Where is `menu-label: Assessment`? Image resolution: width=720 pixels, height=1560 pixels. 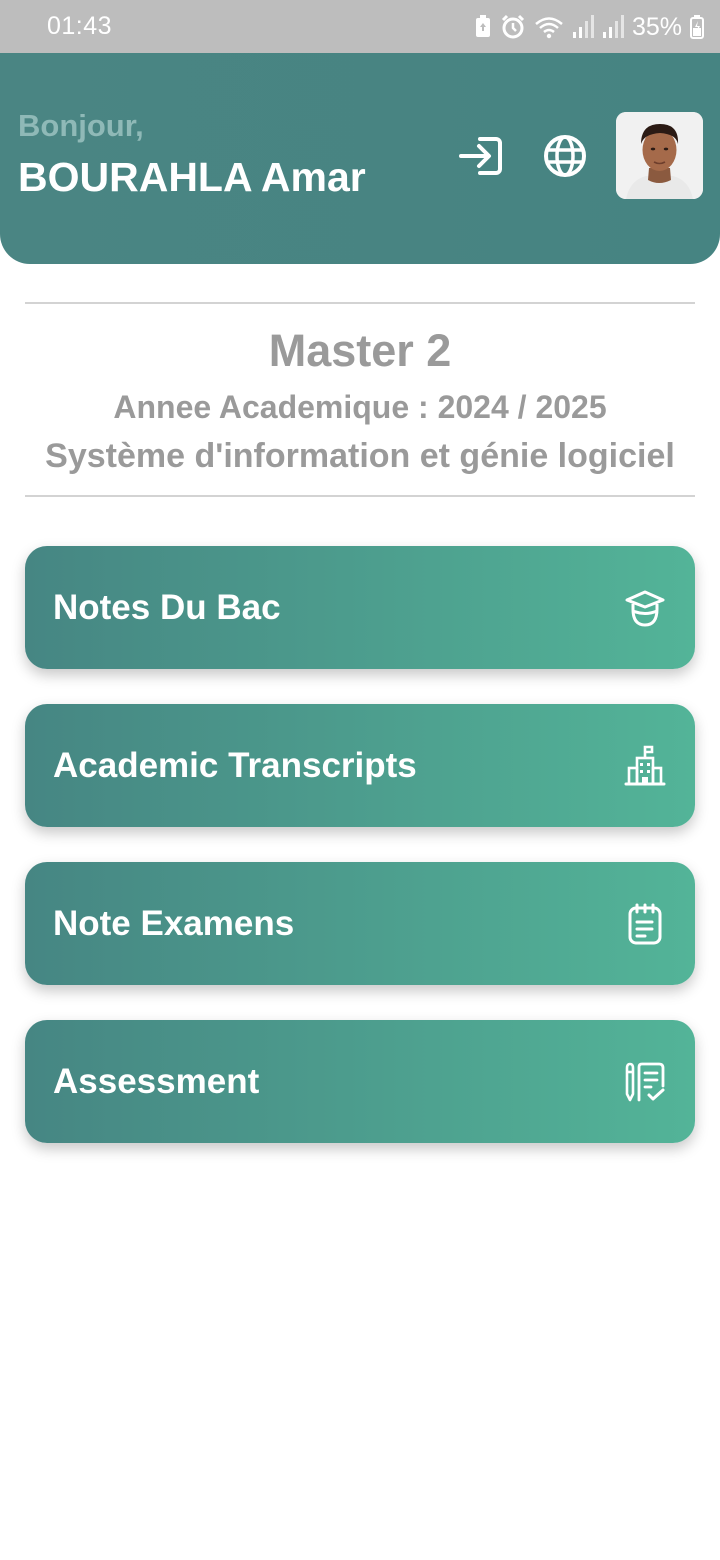 menu-label: Assessment is located at coordinates (156, 1081).